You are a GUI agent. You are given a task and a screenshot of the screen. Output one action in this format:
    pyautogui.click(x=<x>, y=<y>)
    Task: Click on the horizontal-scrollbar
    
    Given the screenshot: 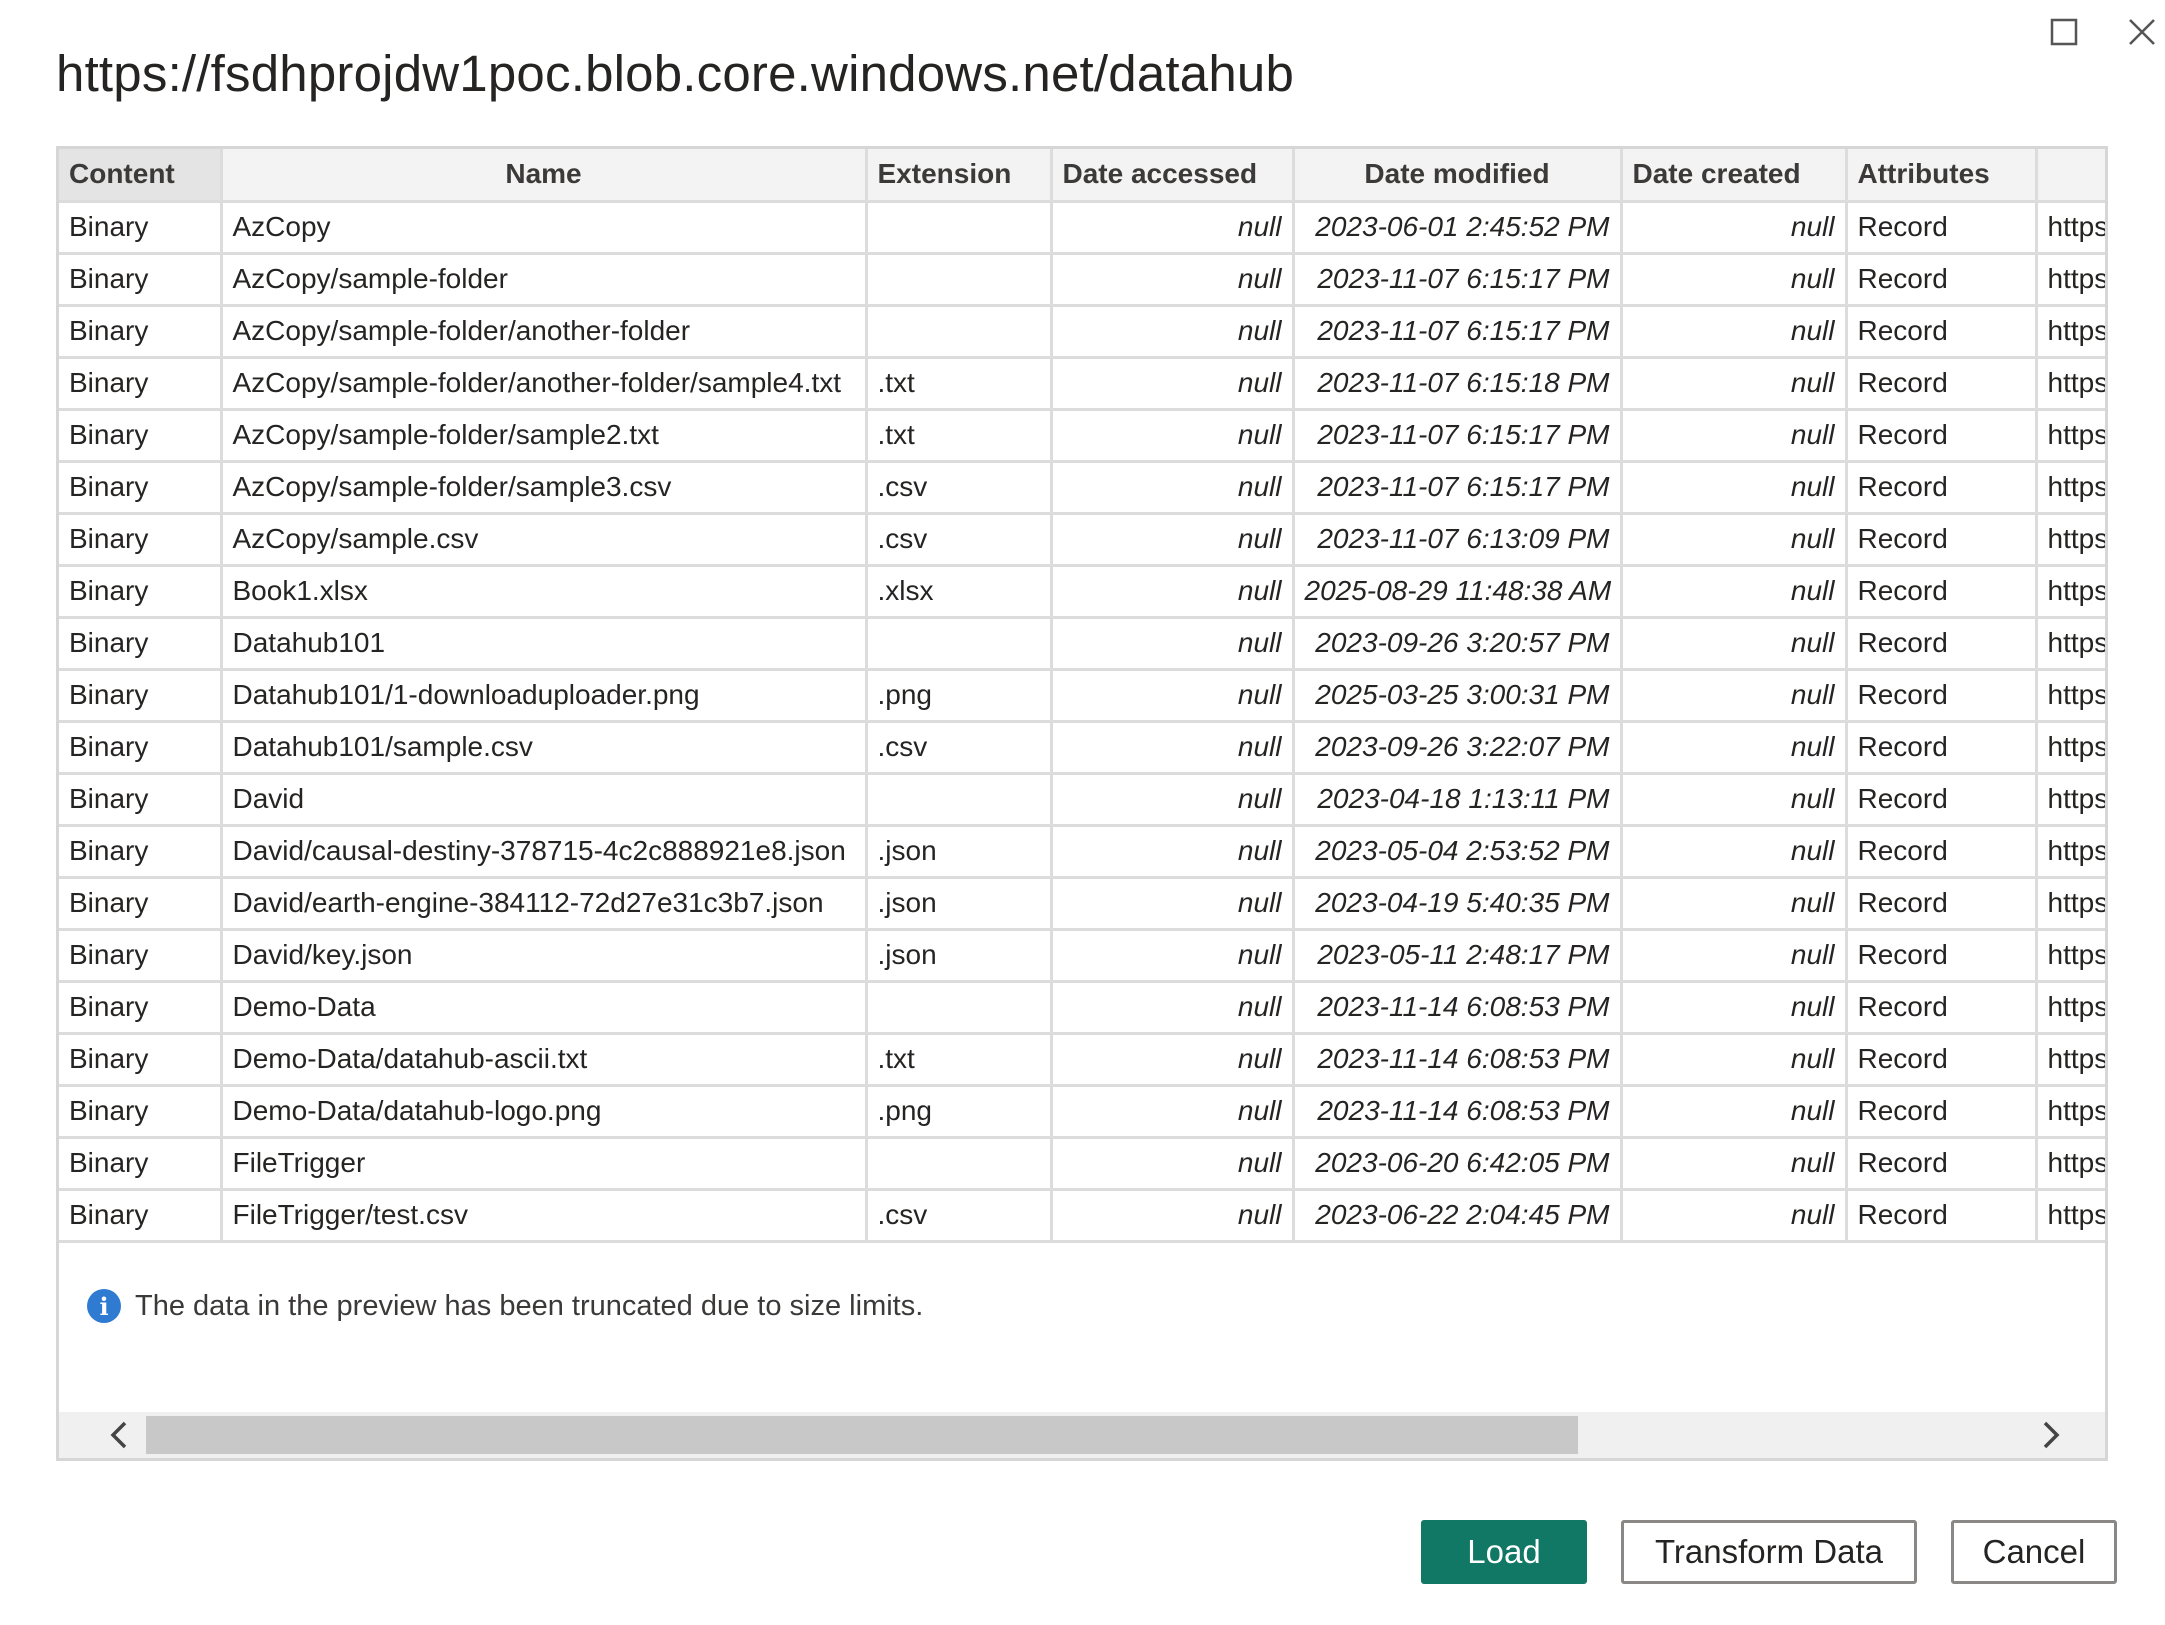 What is the action you would take?
    pyautogui.click(x=1082, y=1435)
    